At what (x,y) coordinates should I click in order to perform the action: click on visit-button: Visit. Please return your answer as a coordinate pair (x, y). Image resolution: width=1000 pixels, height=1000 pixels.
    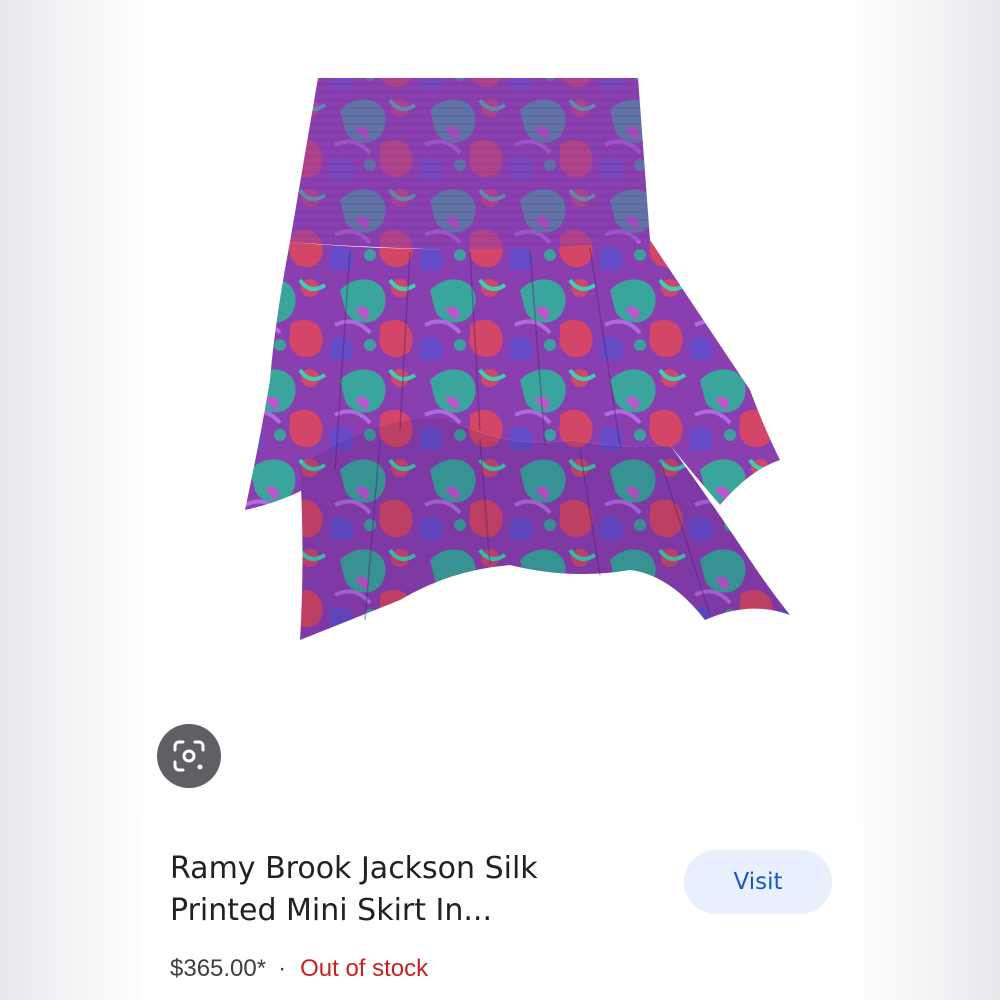
    Looking at the image, I should click on (758, 882).